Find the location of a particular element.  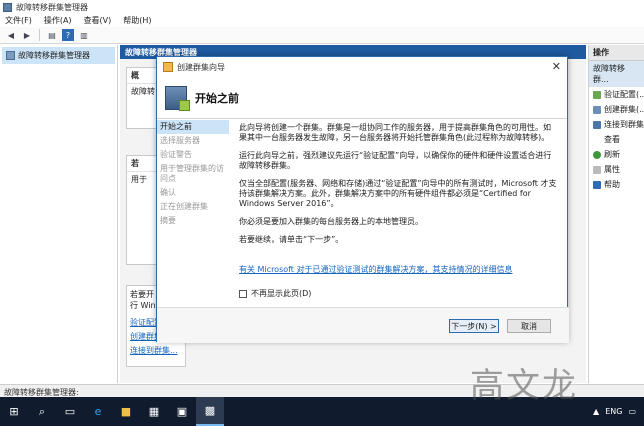

step-confirm: 确认 is located at coordinates (193, 193).